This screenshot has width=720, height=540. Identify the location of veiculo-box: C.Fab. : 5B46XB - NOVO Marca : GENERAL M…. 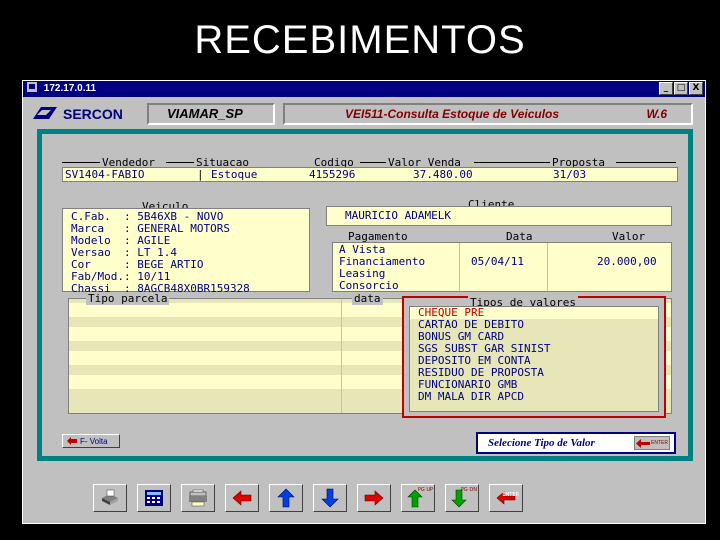
(186, 251).